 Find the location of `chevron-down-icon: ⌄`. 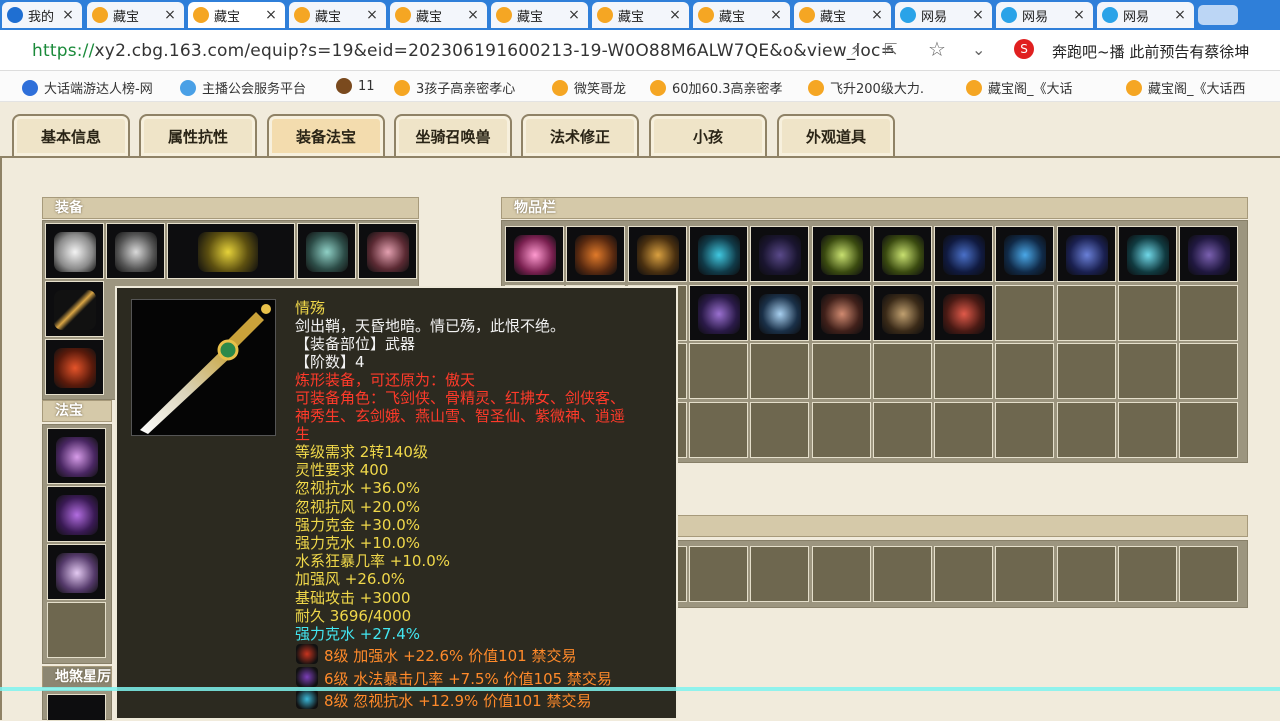

chevron-down-icon: ⌄ is located at coordinates (978, 49).